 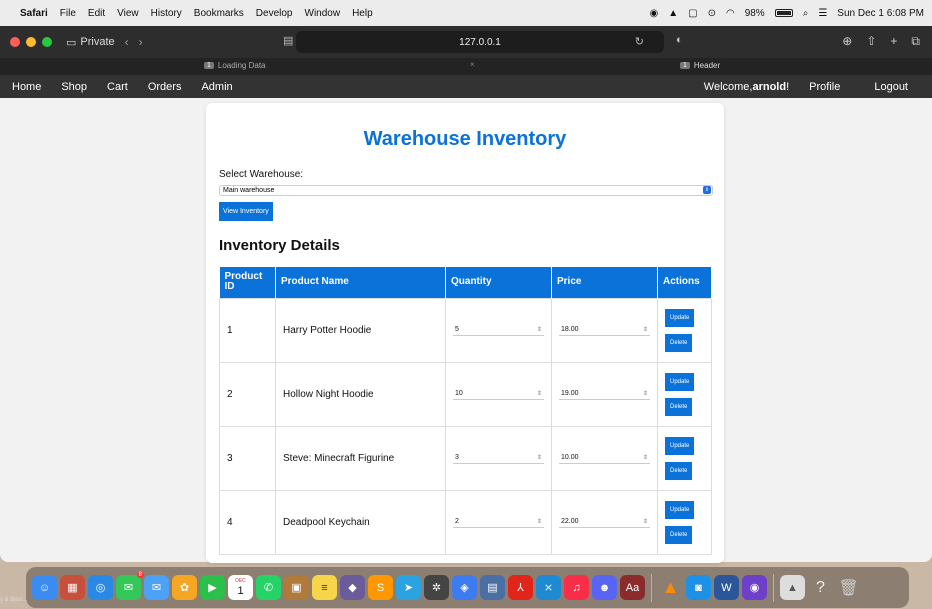 I want to click on download-icon: ⊕, so click(x=847, y=41).